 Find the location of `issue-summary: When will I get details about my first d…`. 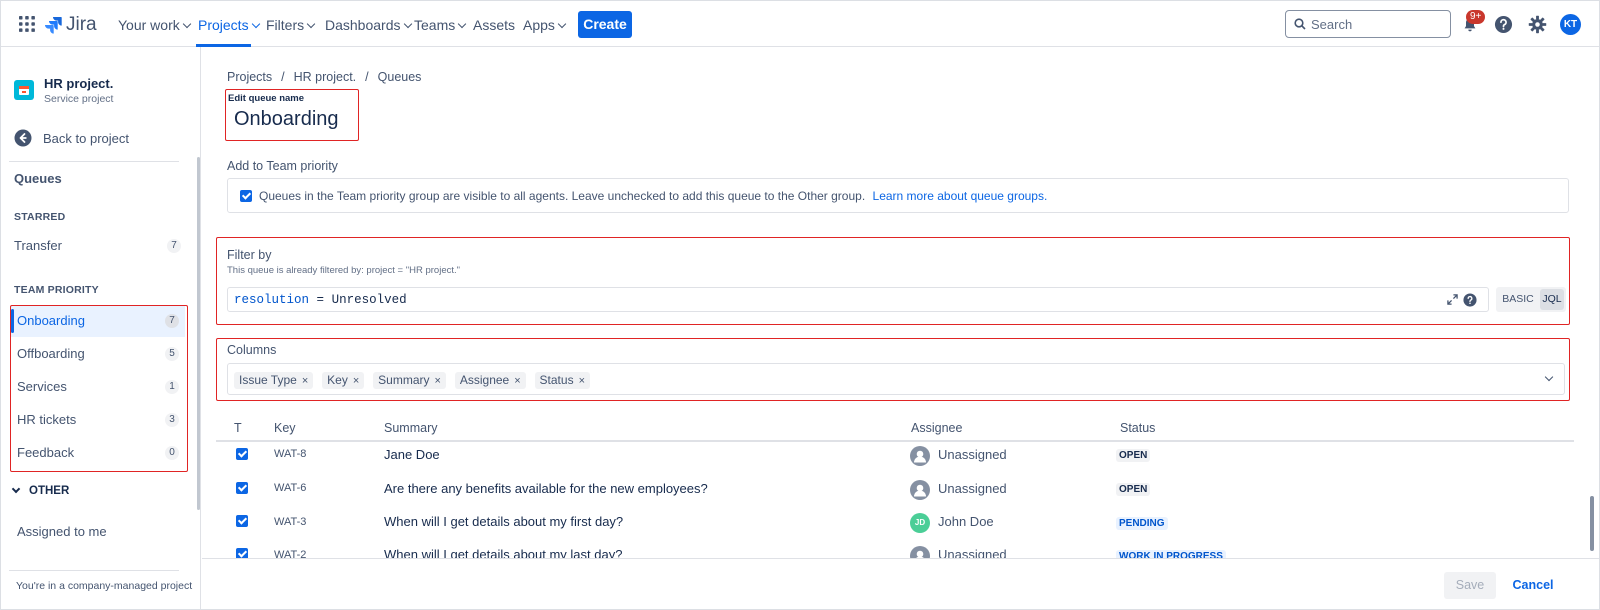

issue-summary: When will I get details about my first d… is located at coordinates (503, 521).